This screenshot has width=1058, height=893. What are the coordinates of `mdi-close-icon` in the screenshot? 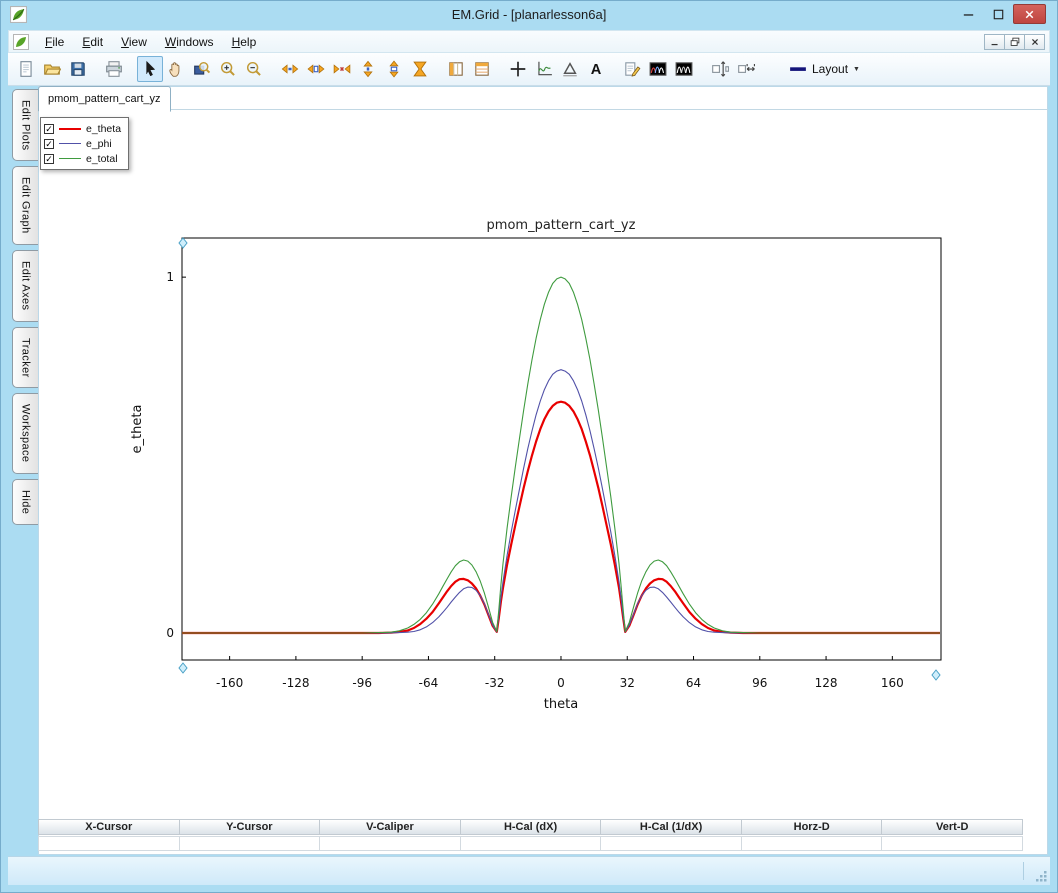 It's located at (1034, 41).